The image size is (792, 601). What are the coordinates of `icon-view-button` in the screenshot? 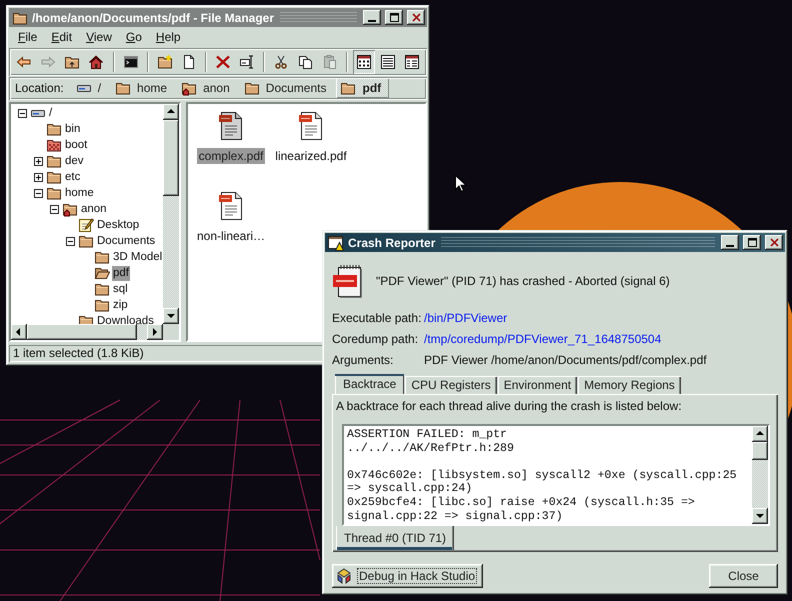 It's located at (363, 62).